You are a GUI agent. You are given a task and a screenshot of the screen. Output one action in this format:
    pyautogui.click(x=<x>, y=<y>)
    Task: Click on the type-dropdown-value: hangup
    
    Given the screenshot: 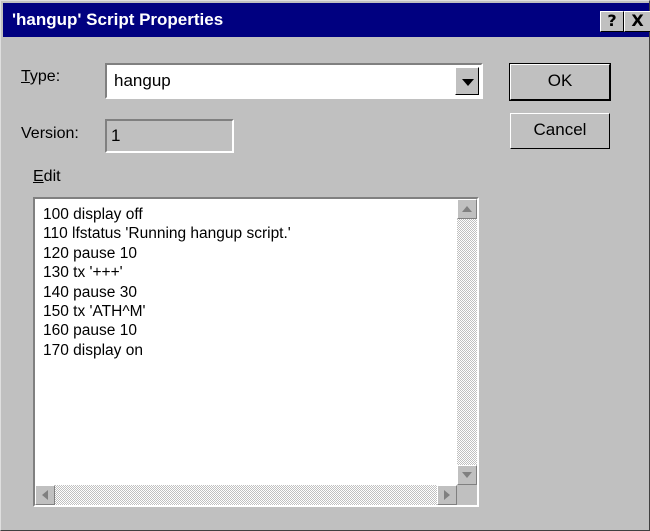 What is the action you would take?
    pyautogui.click(x=142, y=80)
    